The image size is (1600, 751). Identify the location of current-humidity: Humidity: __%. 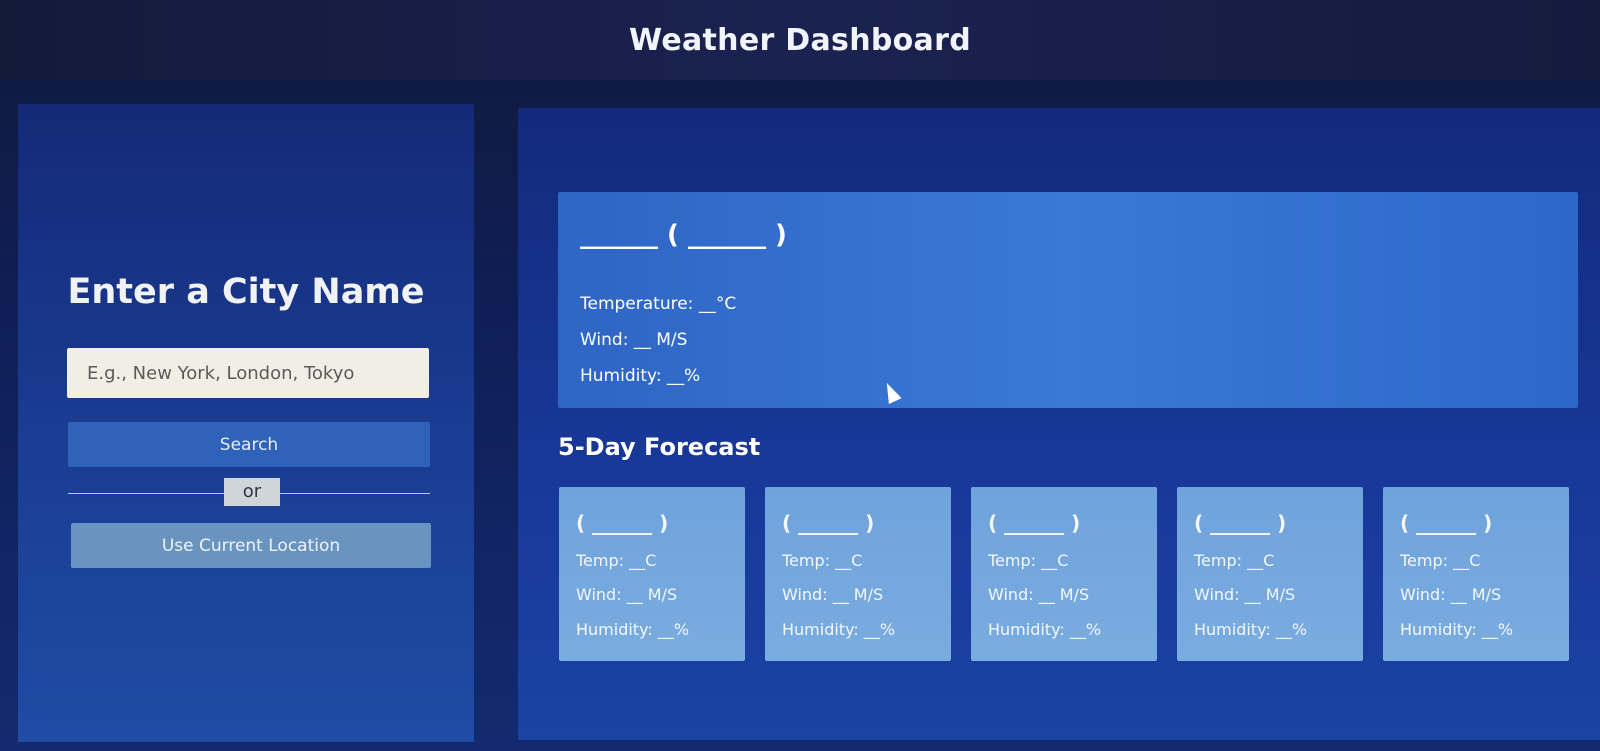
(640, 376).